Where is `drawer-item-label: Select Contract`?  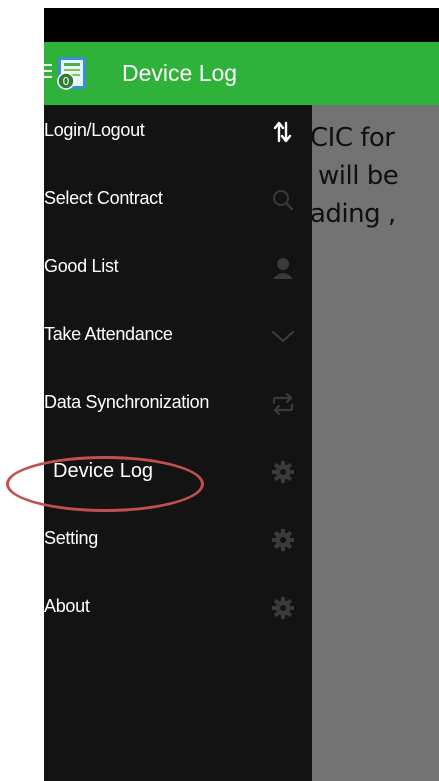 drawer-item-label: Select Contract is located at coordinates (103, 198).